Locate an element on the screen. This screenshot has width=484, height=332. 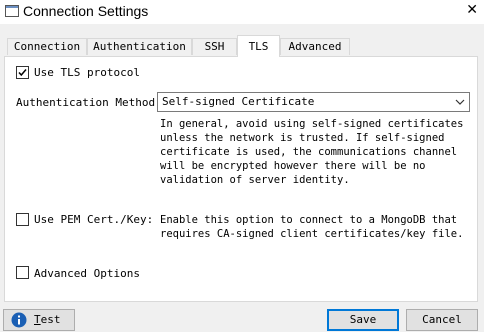
checkmark-icon is located at coordinates (22, 73).